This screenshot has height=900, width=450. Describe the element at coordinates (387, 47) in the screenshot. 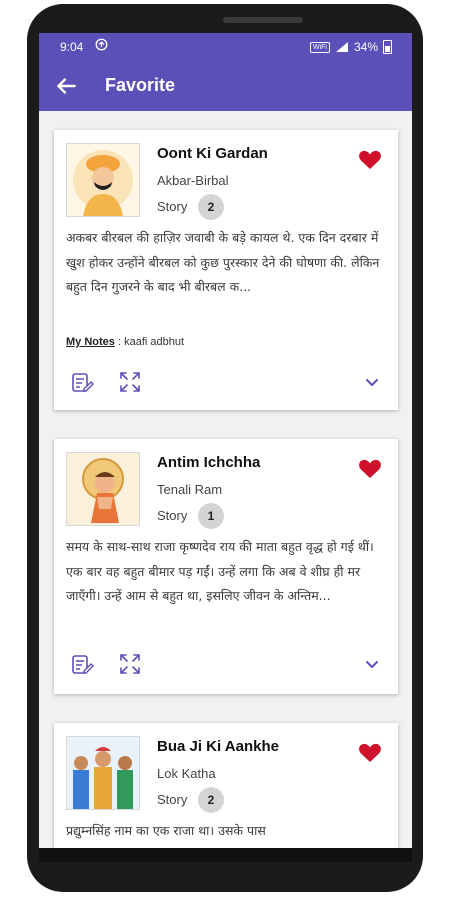

I see `battery-icon` at that location.